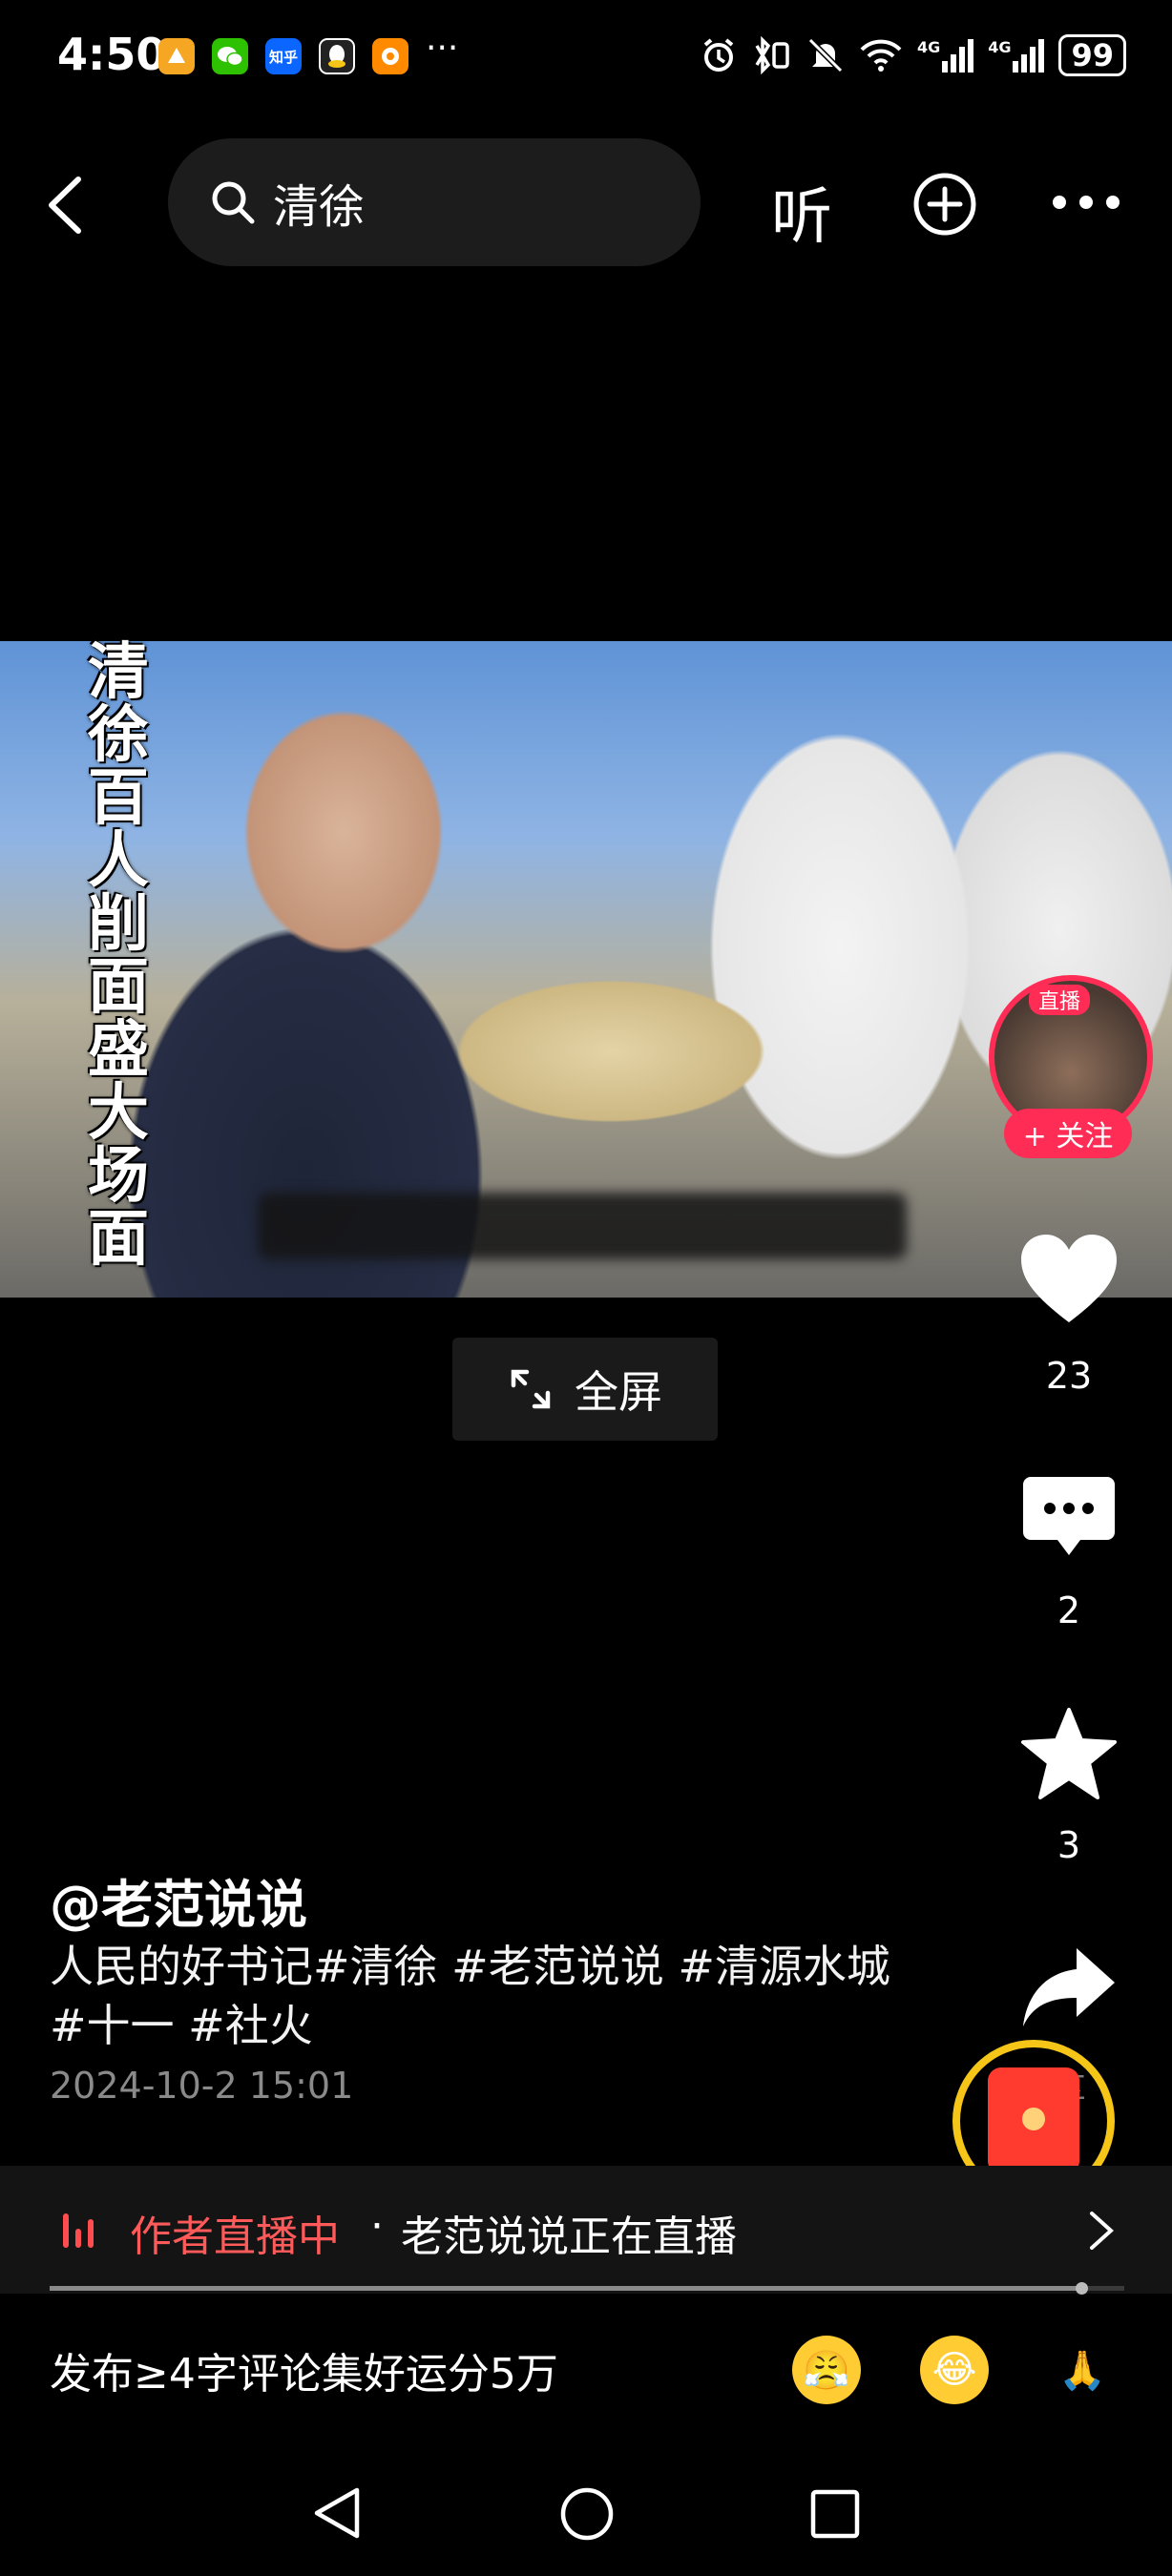 The width and height of the screenshot is (1172, 2576). What do you see at coordinates (718, 55) in the screenshot?
I see `alarm-icon` at bounding box center [718, 55].